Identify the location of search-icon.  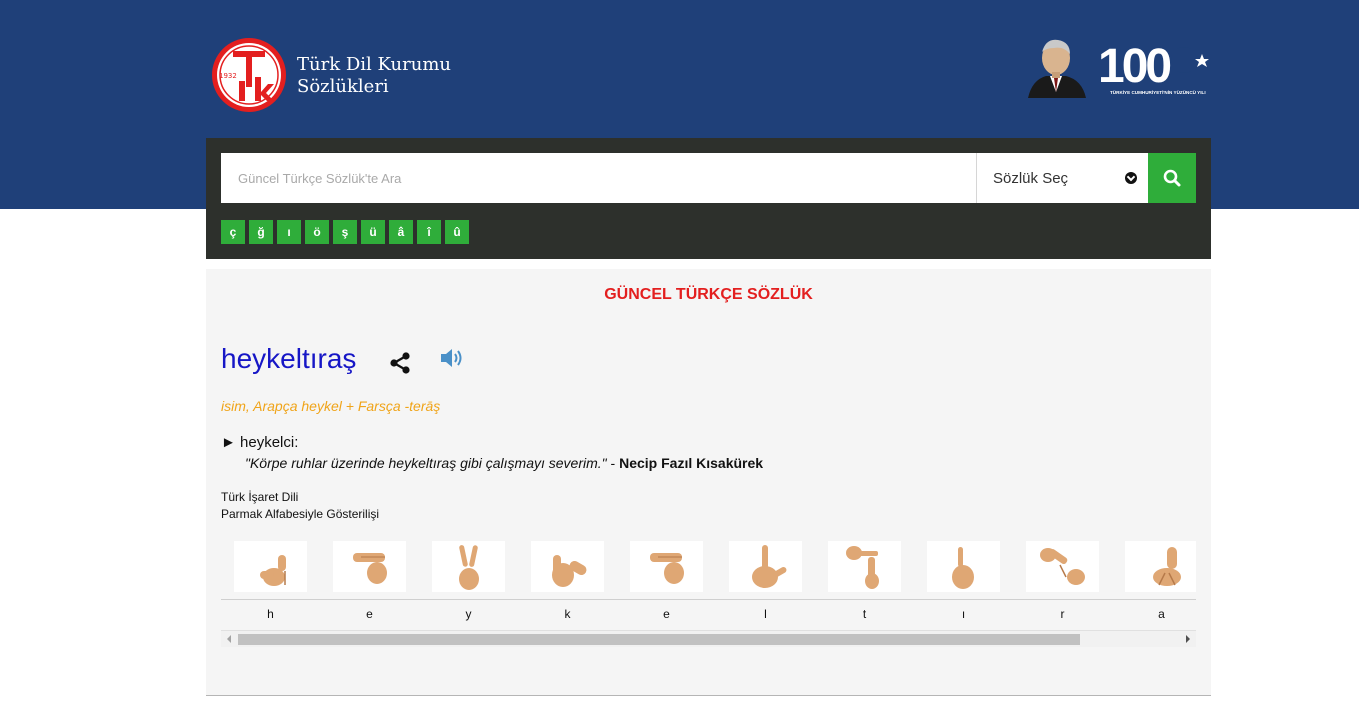
(1172, 178).